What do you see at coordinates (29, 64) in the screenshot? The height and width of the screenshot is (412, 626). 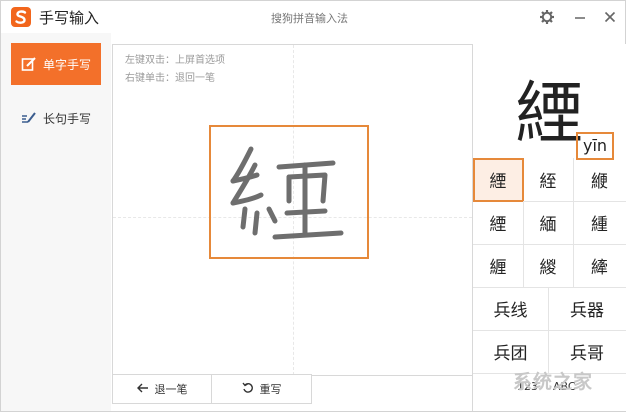 I see `pen-square-icon` at bounding box center [29, 64].